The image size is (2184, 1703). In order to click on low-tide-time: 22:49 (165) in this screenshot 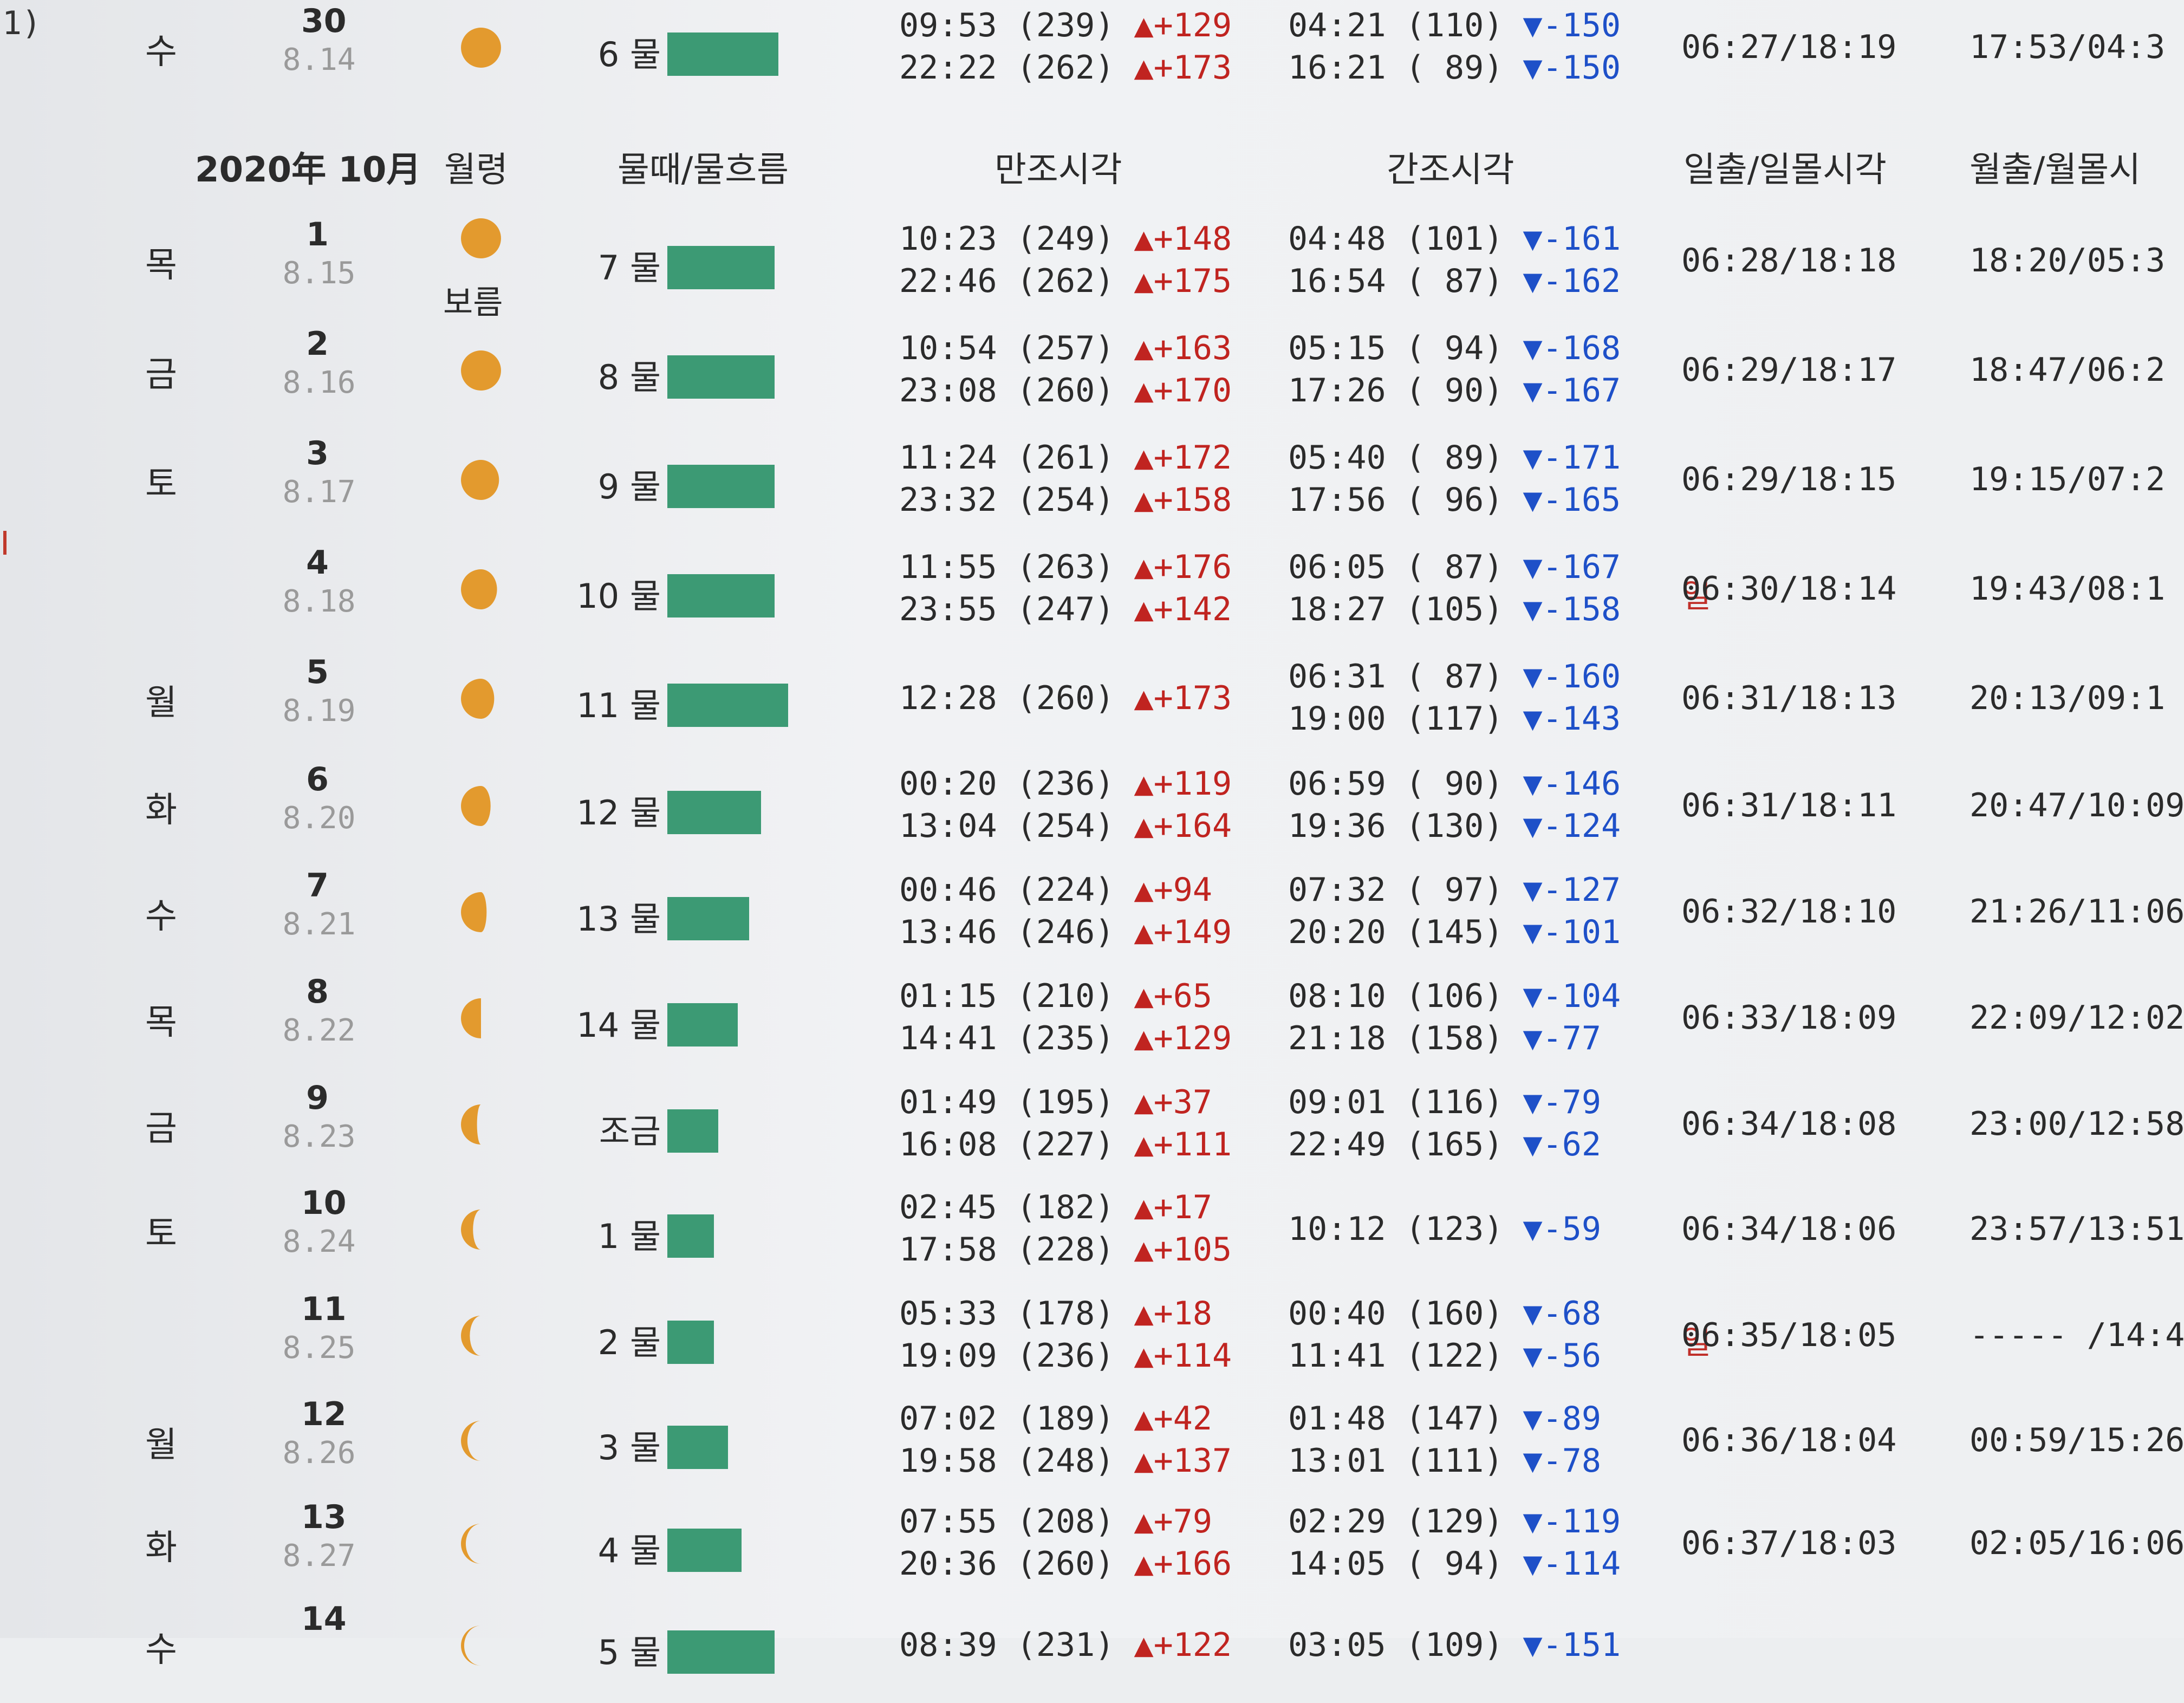, I will do `click(1405, 1145)`.